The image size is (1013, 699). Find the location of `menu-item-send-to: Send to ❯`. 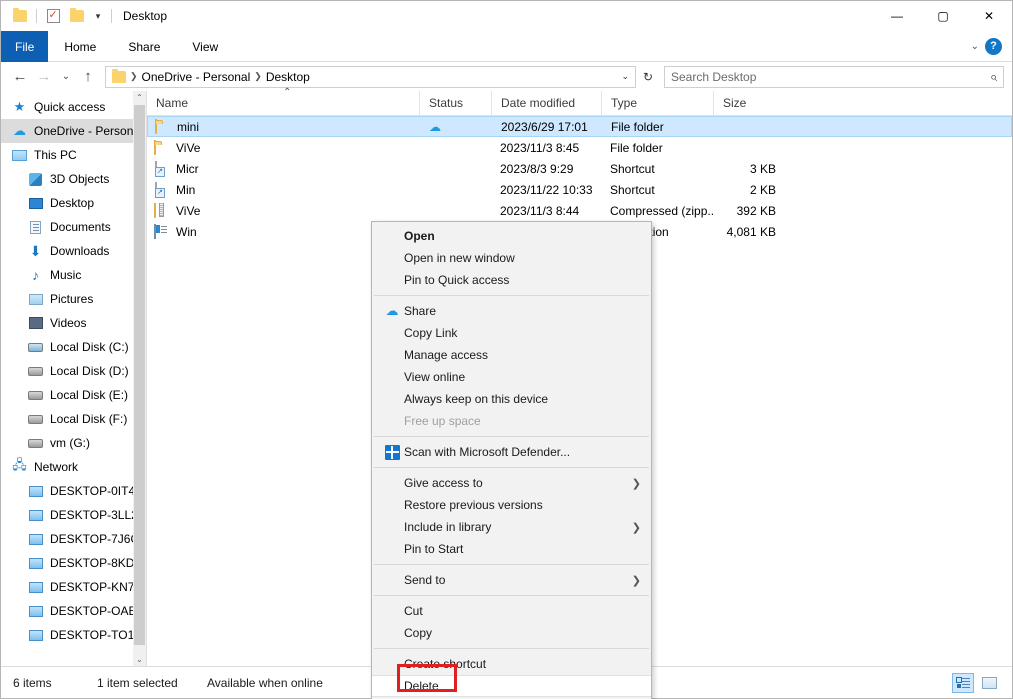

menu-item-send-to: Send to ❯ is located at coordinates (511, 580).